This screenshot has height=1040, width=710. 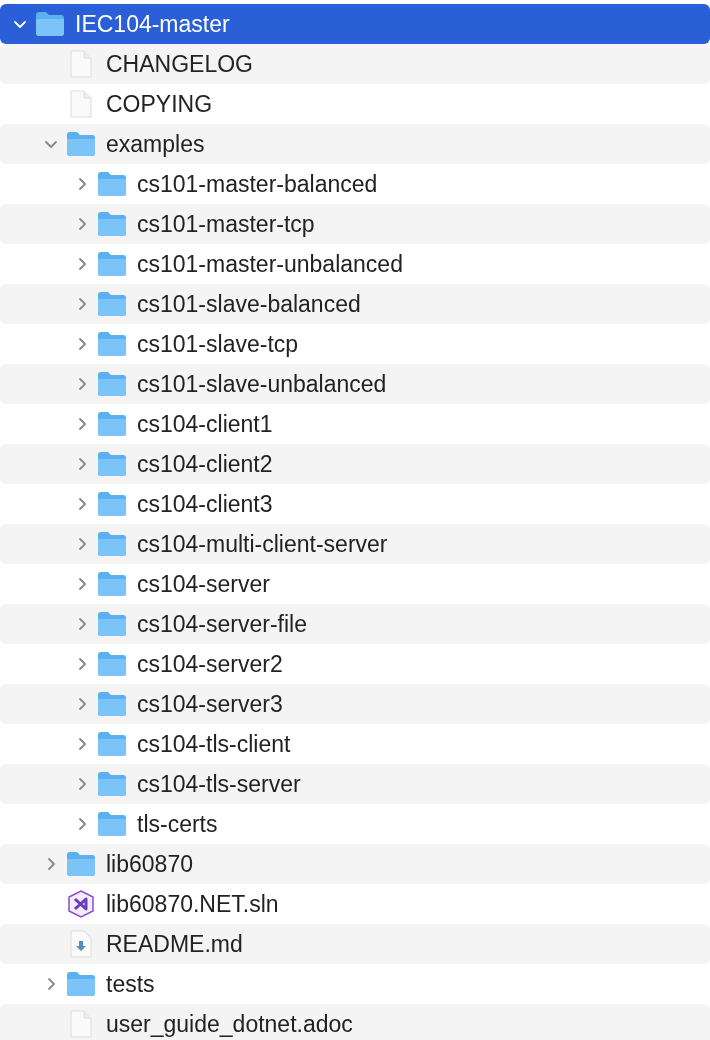 I want to click on file-name: cs101-slave-unbalanced, so click(x=262, y=384).